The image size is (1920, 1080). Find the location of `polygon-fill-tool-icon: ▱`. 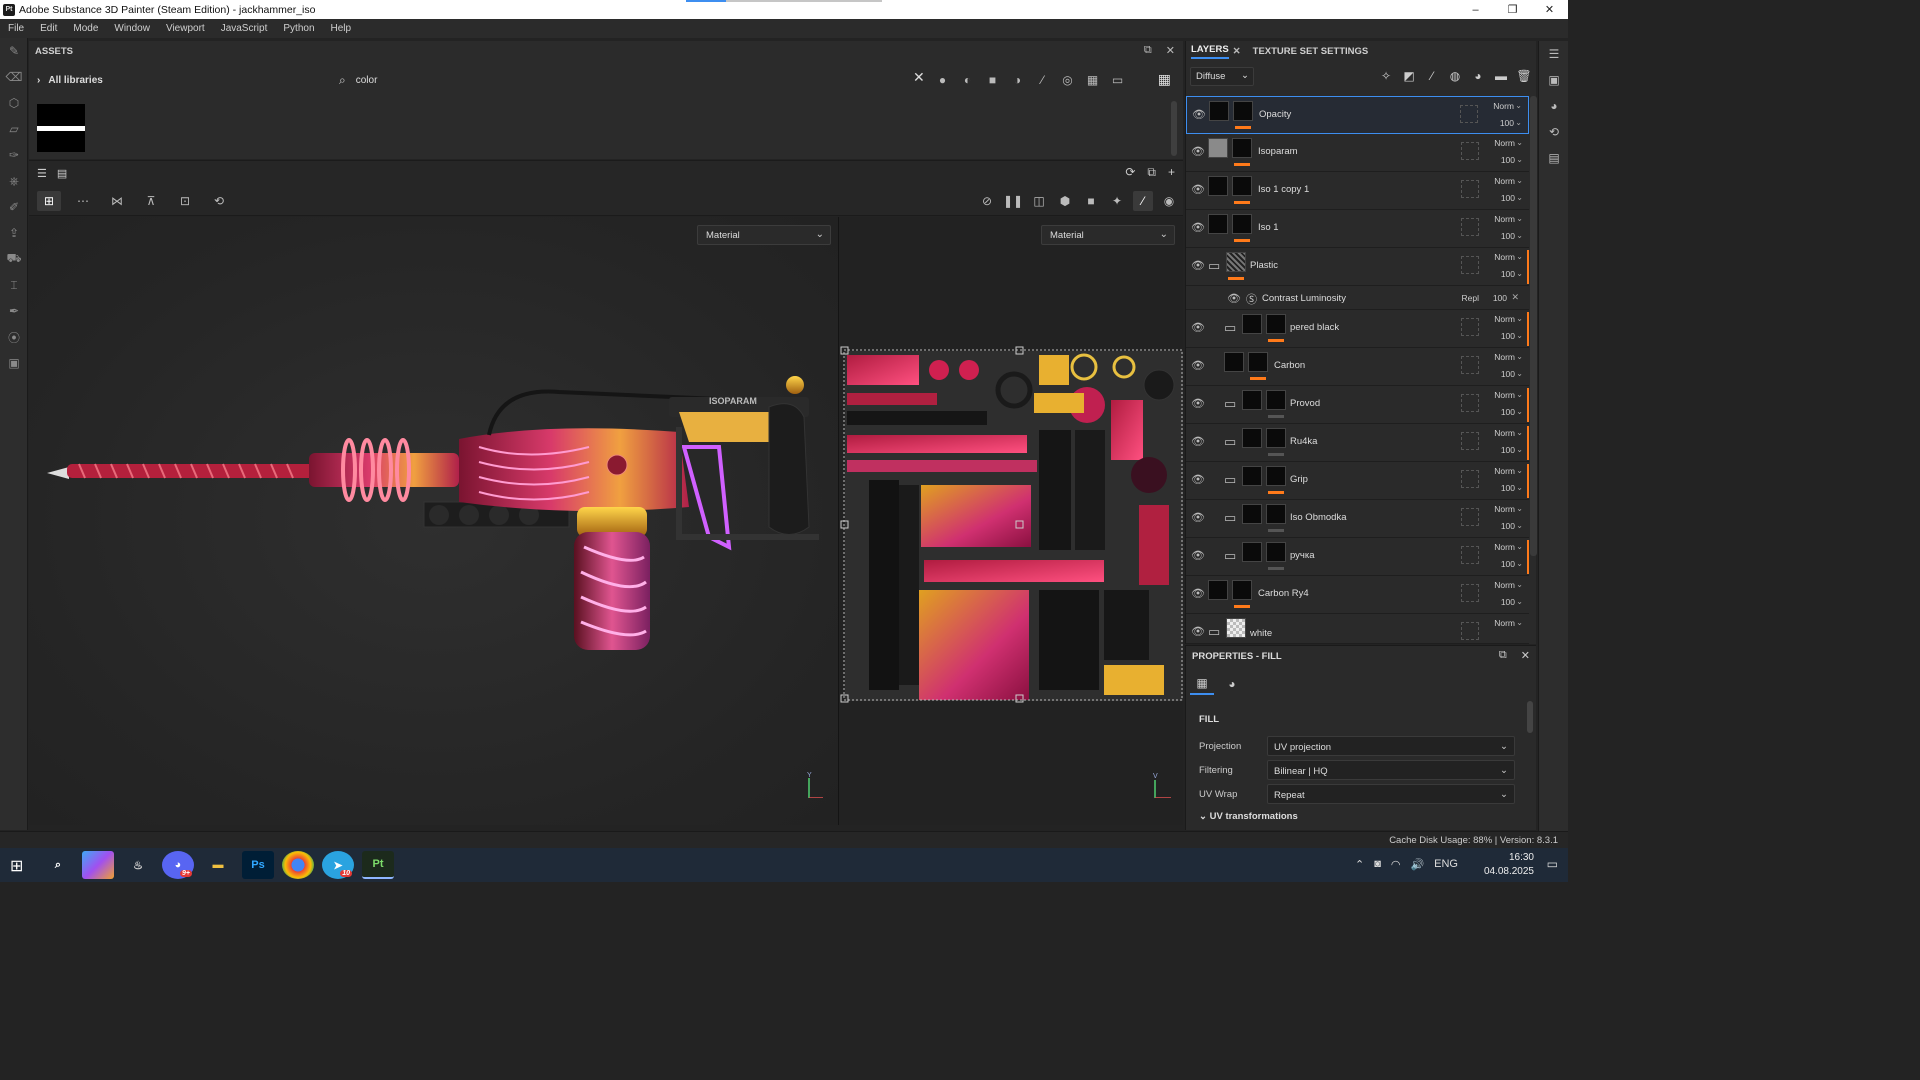

polygon-fill-tool-icon: ▱ is located at coordinates (14, 129).